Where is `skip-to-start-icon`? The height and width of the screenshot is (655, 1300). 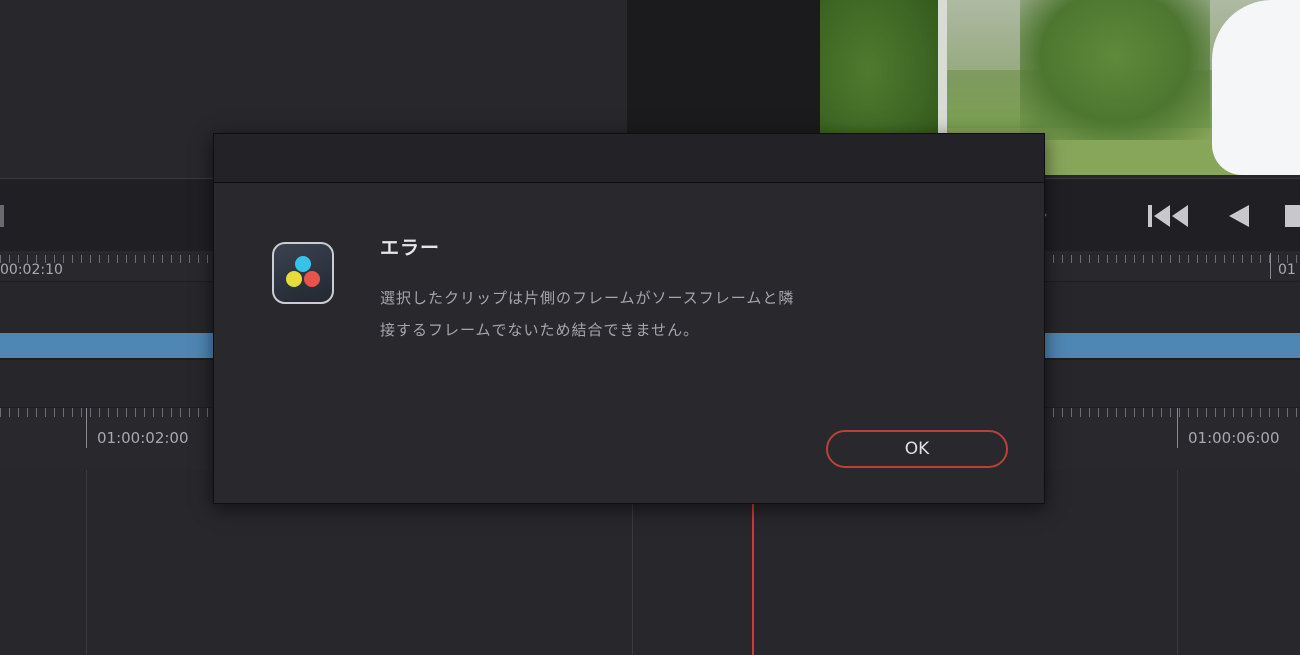
skip-to-start-icon is located at coordinates (1169, 218).